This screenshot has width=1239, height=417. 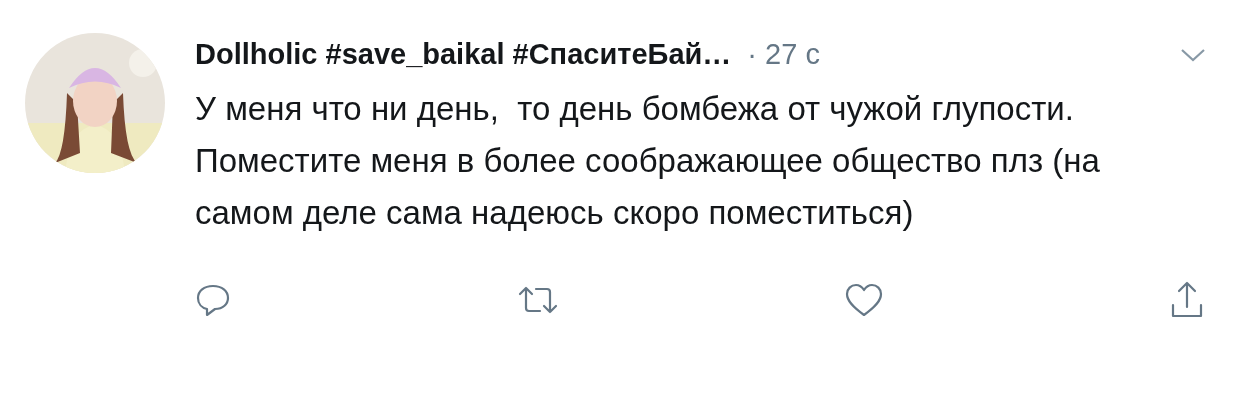 What do you see at coordinates (1193, 54) in the screenshot?
I see `chevron-icon` at bounding box center [1193, 54].